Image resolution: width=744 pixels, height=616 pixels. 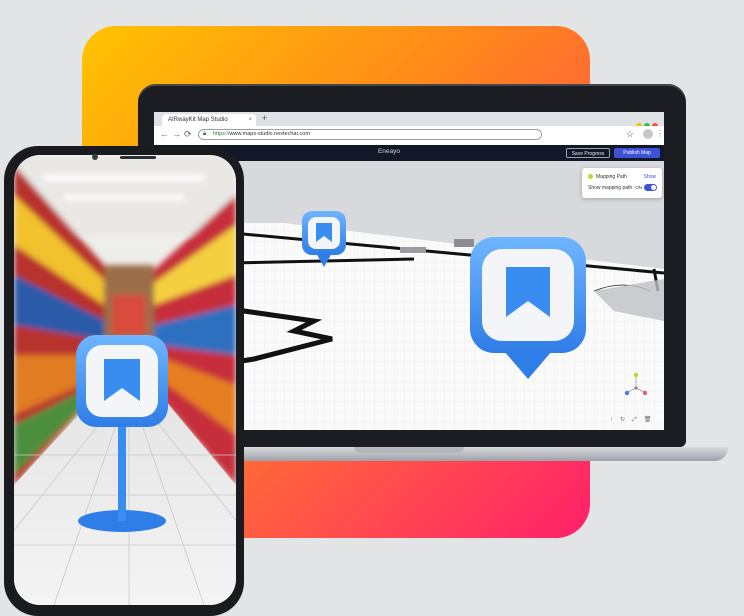 I want to click on mapping-path-panel: Mapping Path Show Show mapping path ON, so click(x=622, y=183).